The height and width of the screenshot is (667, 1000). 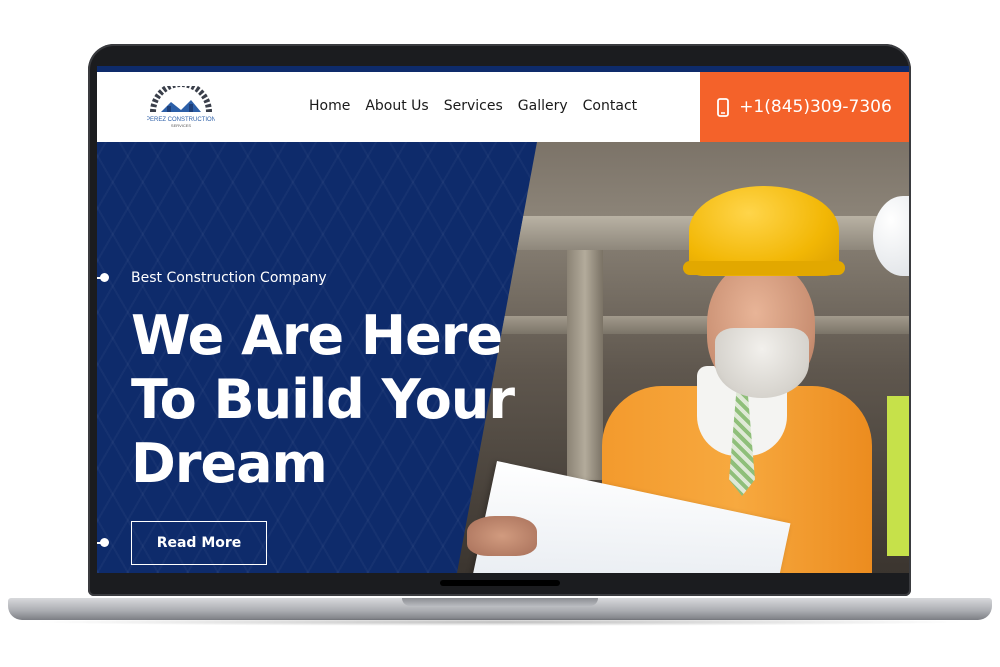 I want to click on site-logo: PEREZ CONSTRUCTION SERVICES, so click(x=181, y=105).